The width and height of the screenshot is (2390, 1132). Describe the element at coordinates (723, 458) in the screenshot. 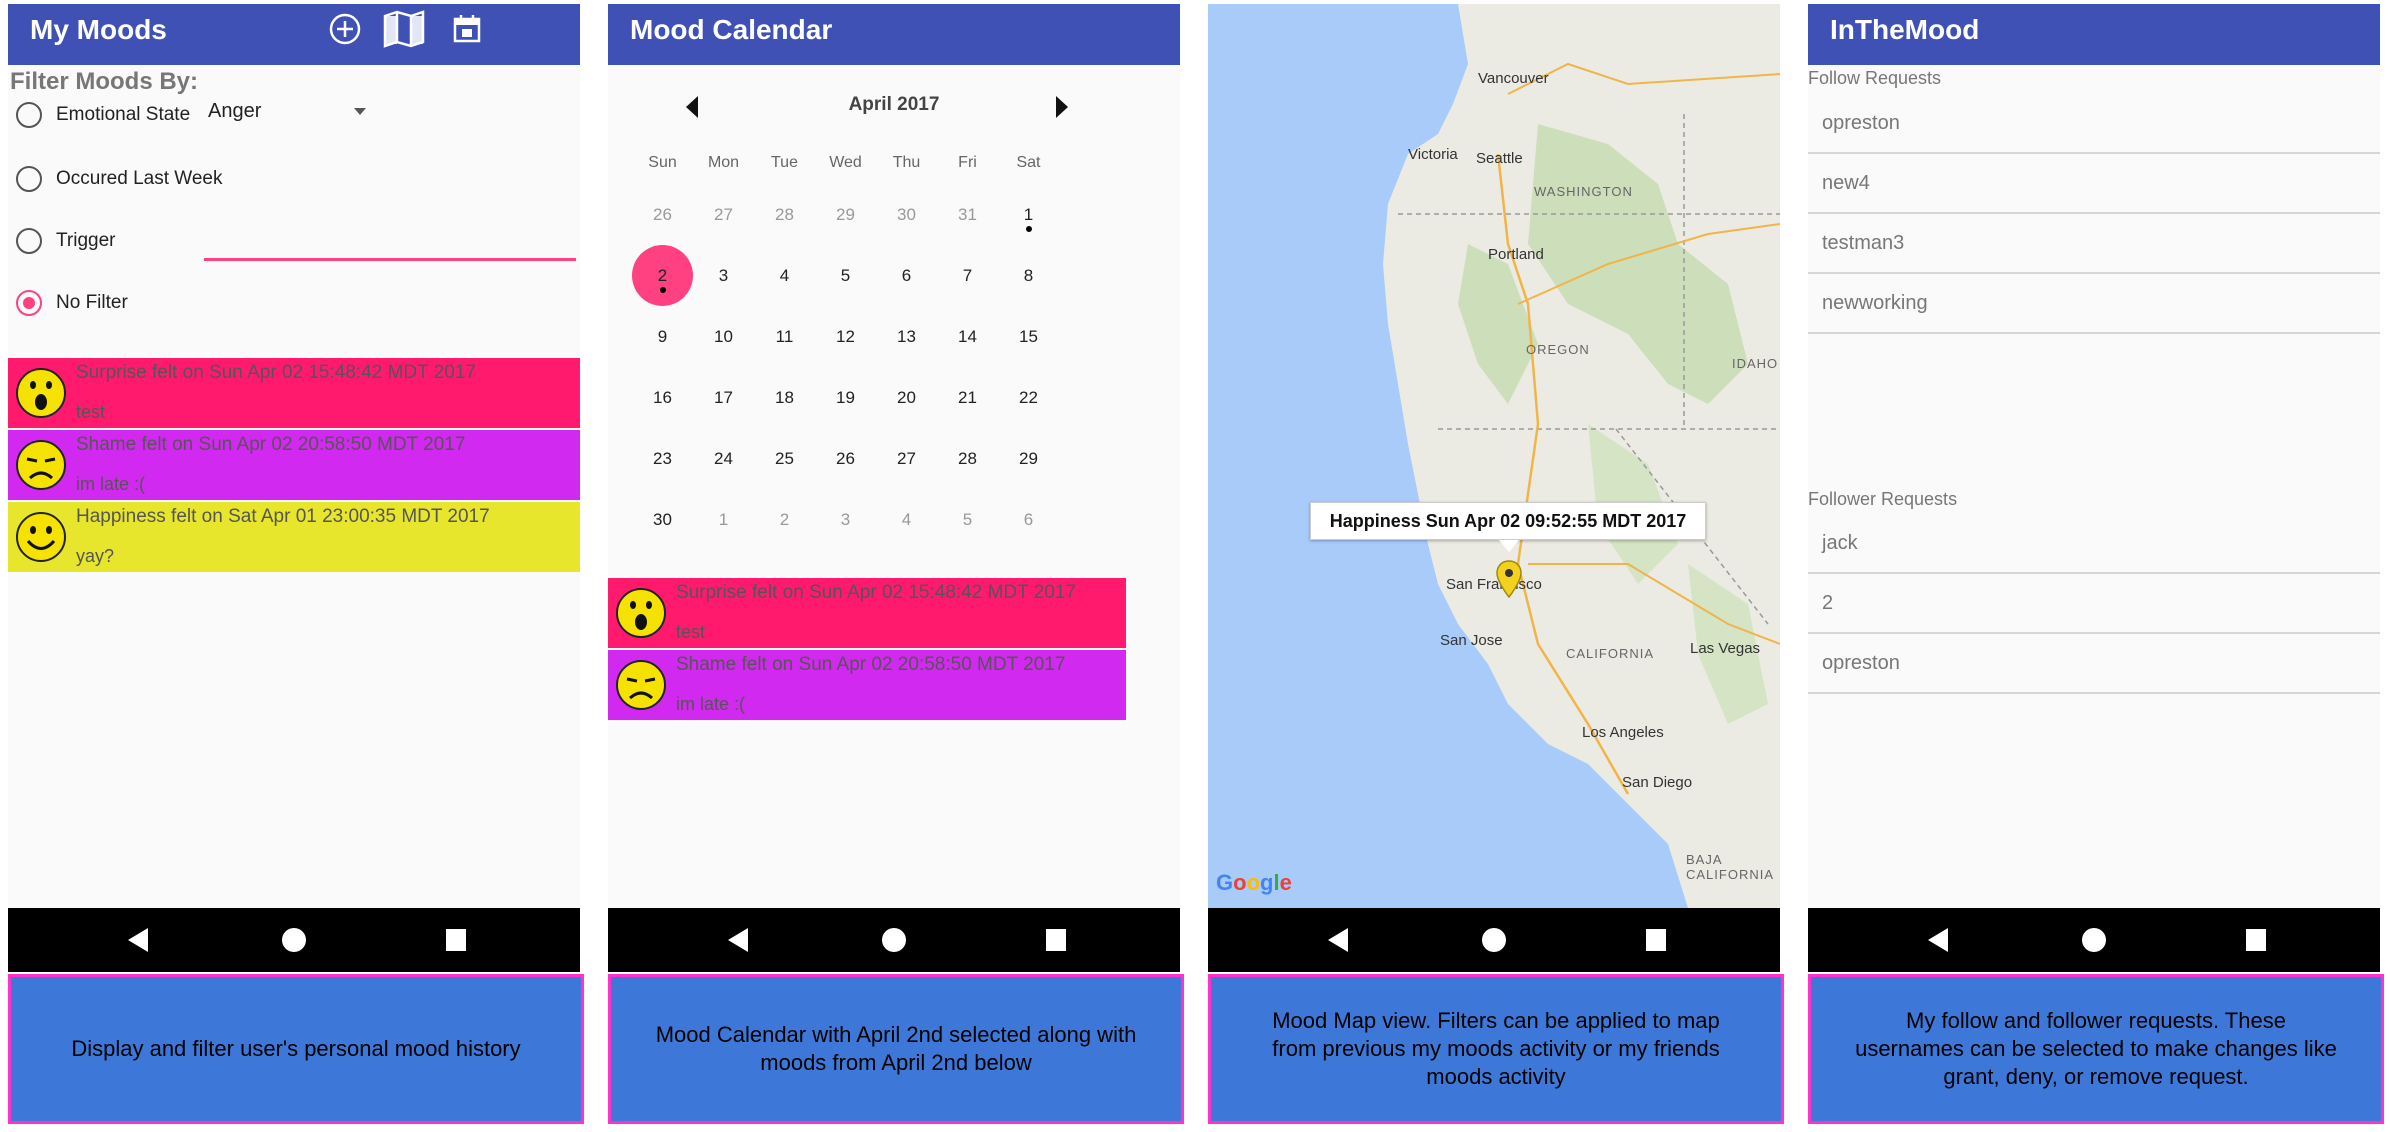

I see `calendar-day: 24` at that location.